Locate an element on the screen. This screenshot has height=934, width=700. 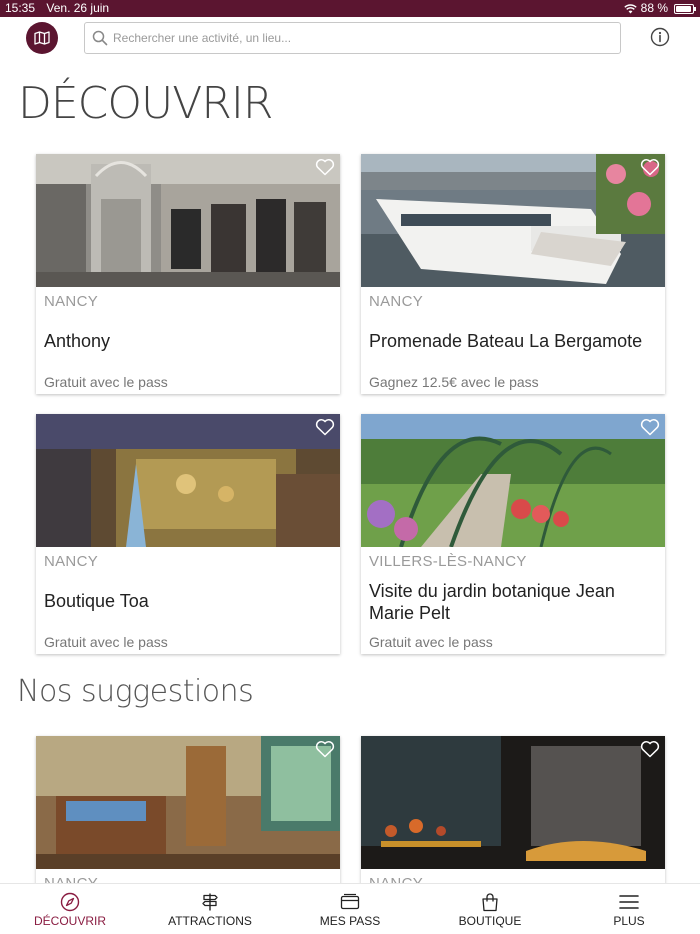
battery-percent: 88 % is located at coordinates (654, 8).